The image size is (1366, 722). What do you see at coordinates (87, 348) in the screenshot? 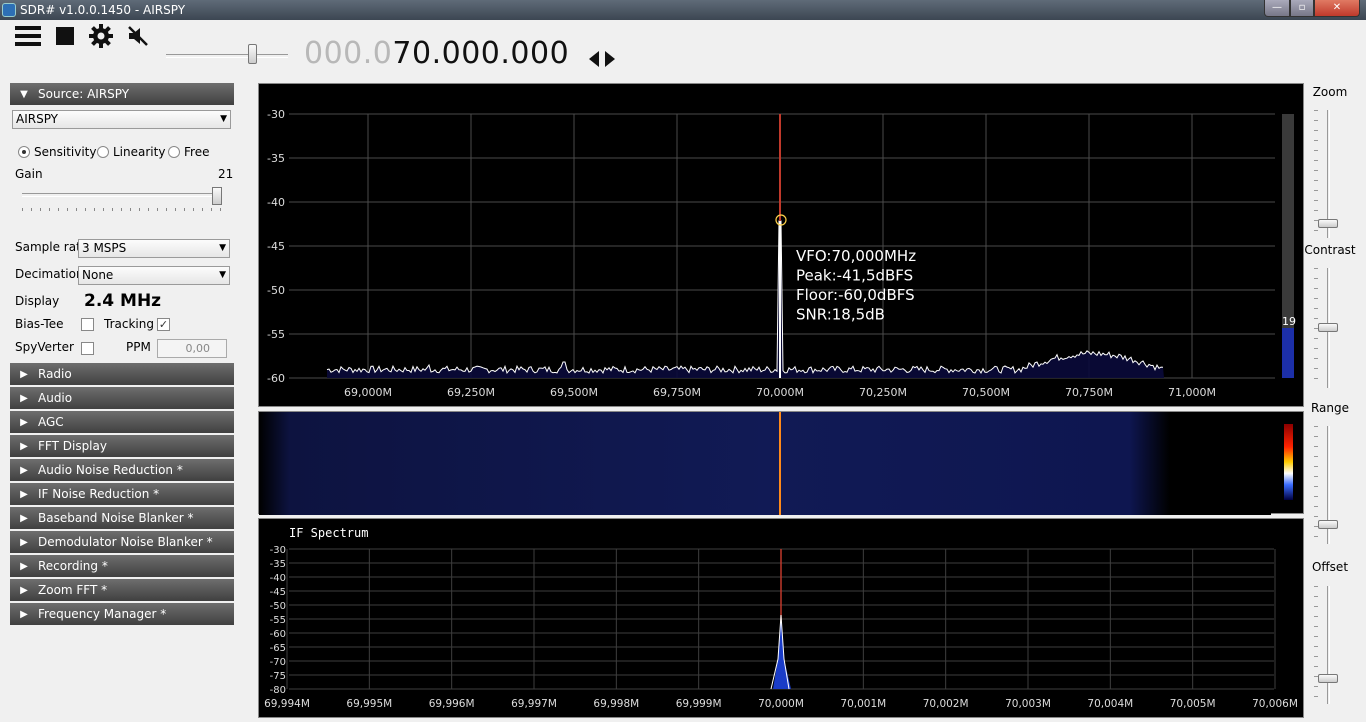
I see `spyverter-checkbox` at bounding box center [87, 348].